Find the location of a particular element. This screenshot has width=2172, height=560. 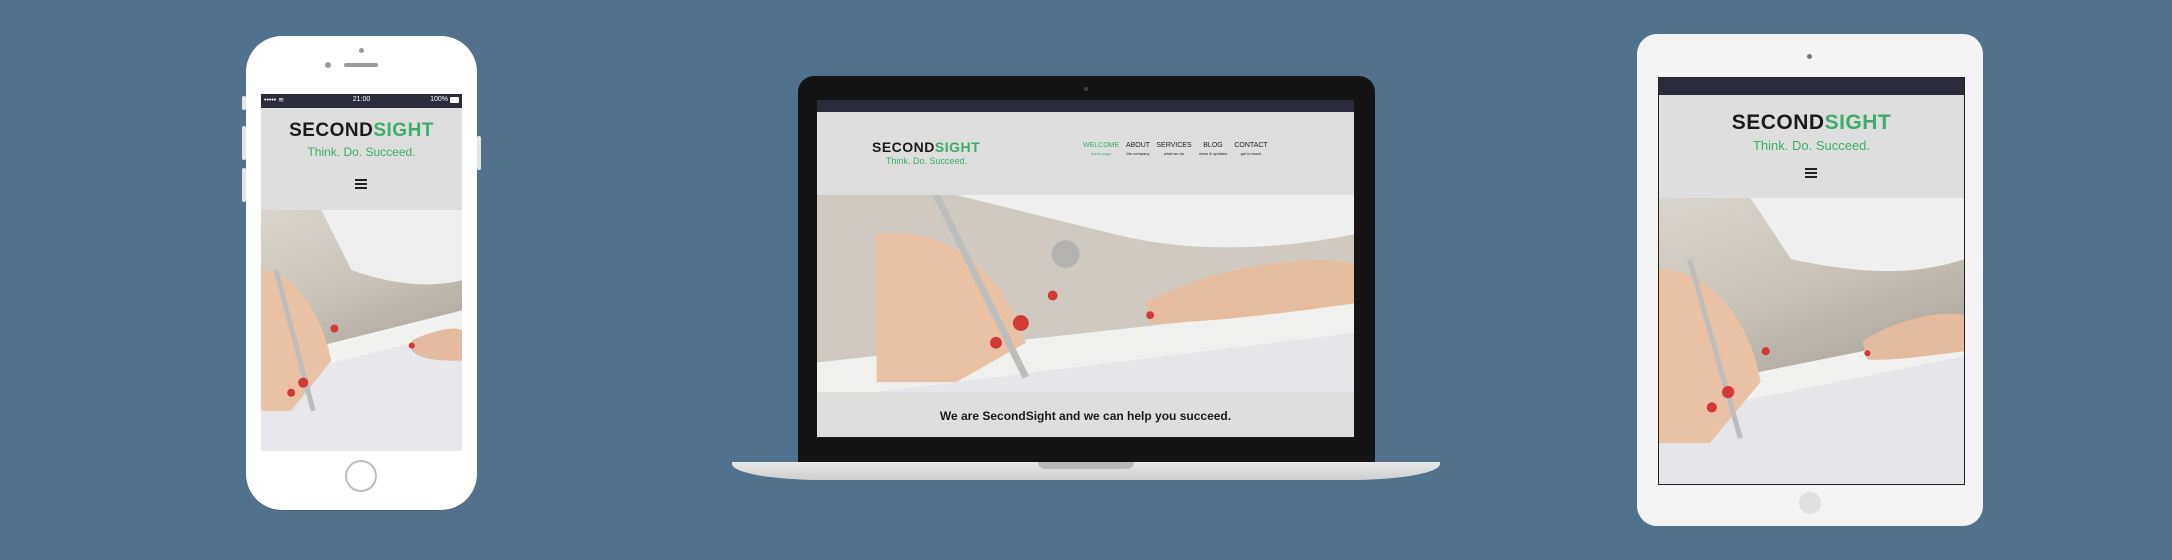

nav-sub: the company is located at coordinates (1138, 153).